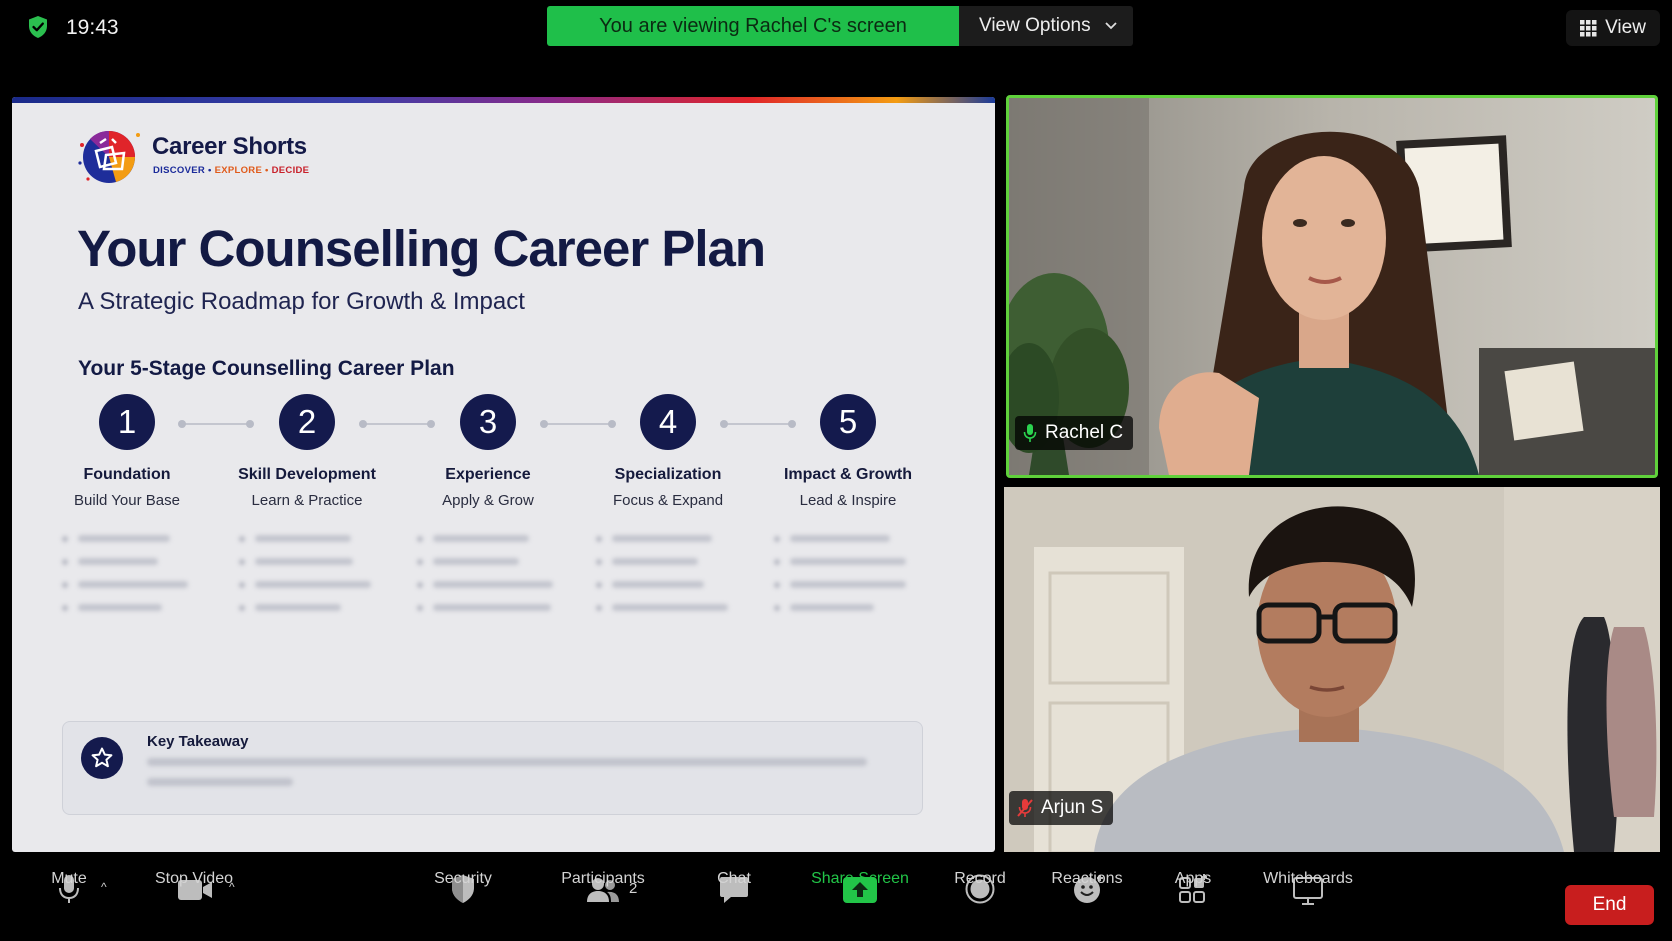  What do you see at coordinates (847, 474) in the screenshot?
I see `stage-name: Impact & Growth` at bounding box center [847, 474].